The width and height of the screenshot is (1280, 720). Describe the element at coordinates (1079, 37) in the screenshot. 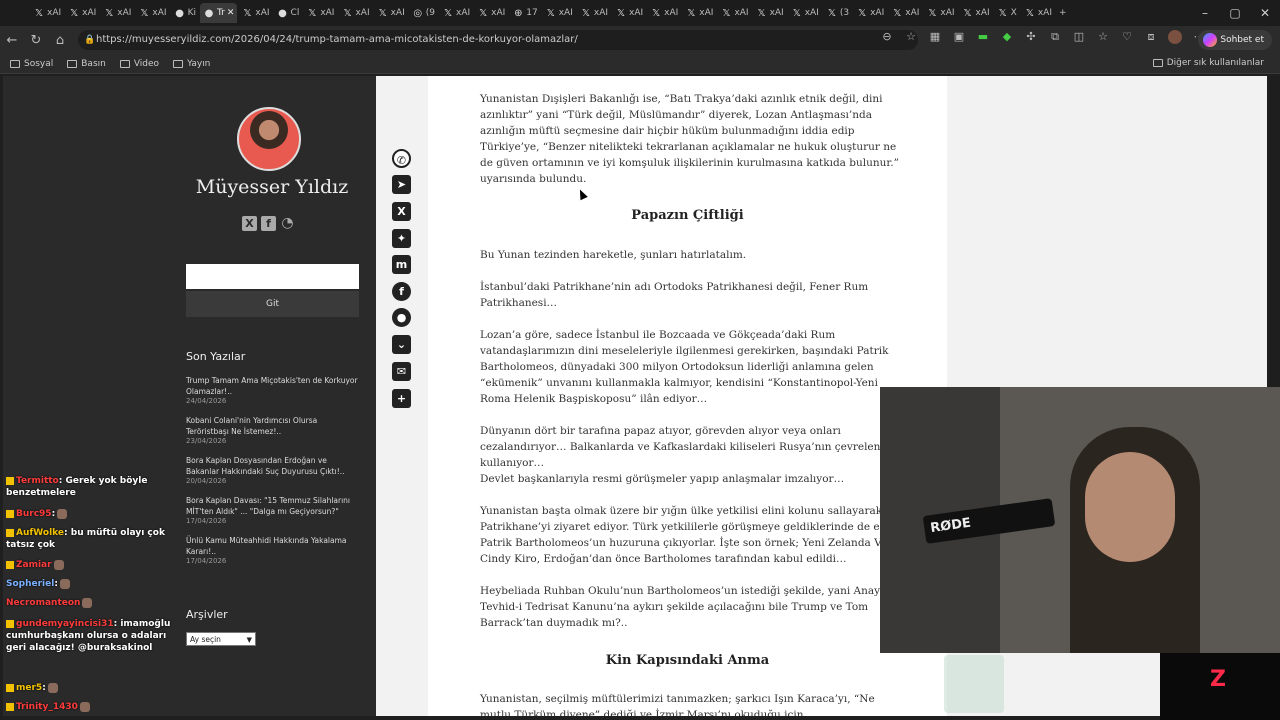

I see `split-screen-icon: ◫` at that location.